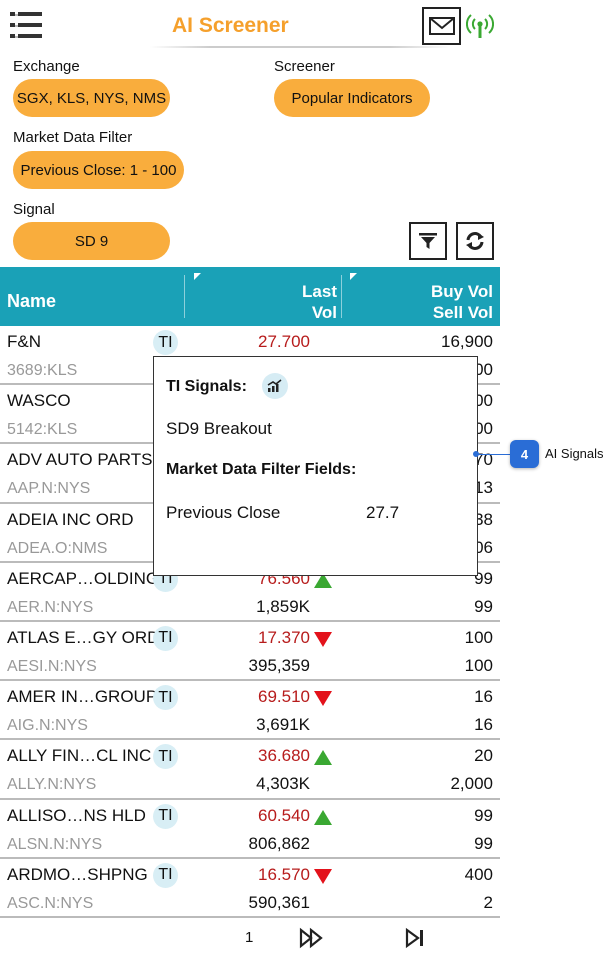 The image size is (608, 955). Describe the element at coordinates (206, 386) in the screenshot. I see `ti-signals-title: TI Signals:` at that location.